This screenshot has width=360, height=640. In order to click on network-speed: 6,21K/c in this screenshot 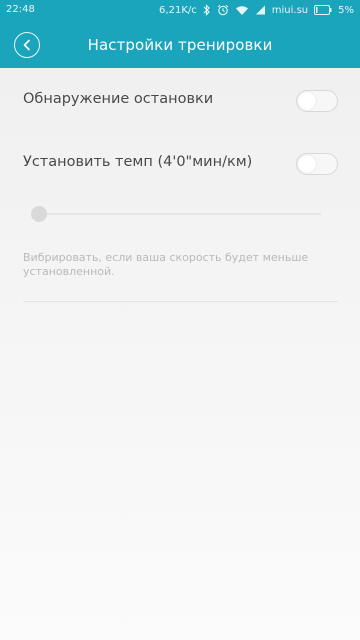, I will do `click(178, 10)`.